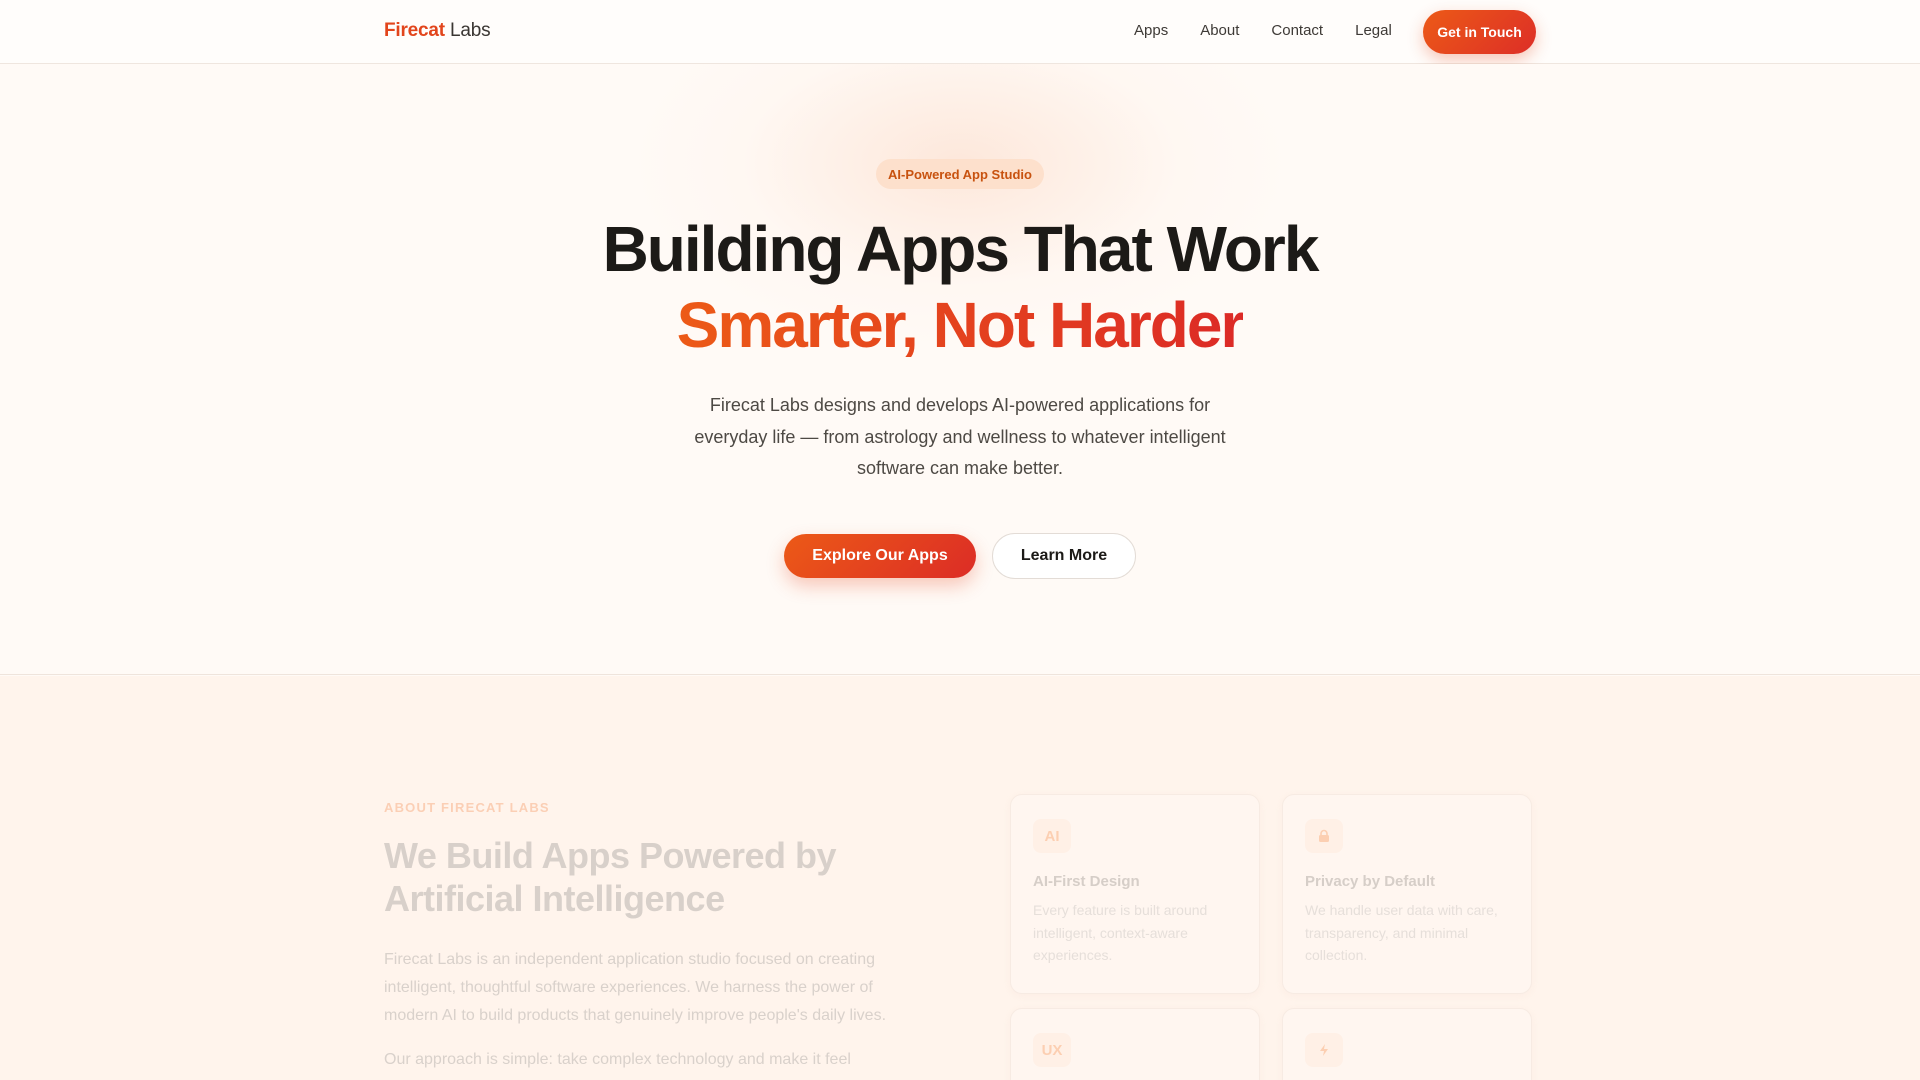  Describe the element at coordinates (1151, 30) in the screenshot. I see `nav-link-apps: Apps` at that location.